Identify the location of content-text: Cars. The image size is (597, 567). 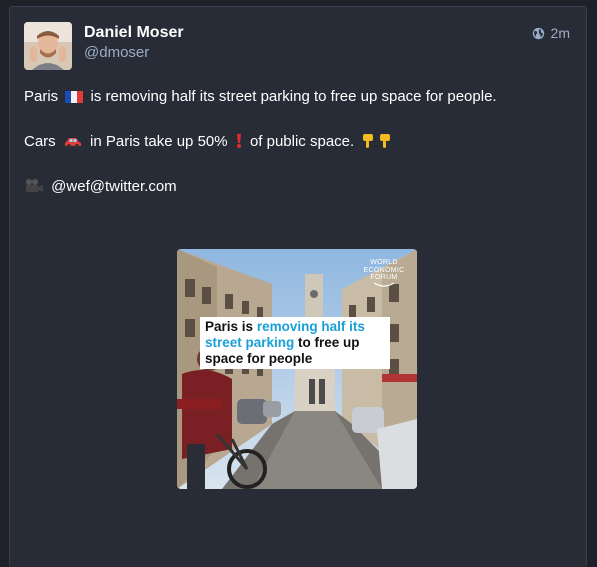
(40, 141).